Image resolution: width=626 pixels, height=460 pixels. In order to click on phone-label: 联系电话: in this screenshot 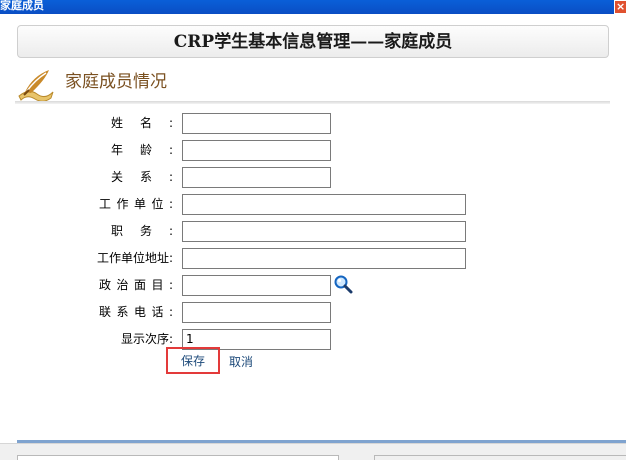, I will do `click(136, 312)`.